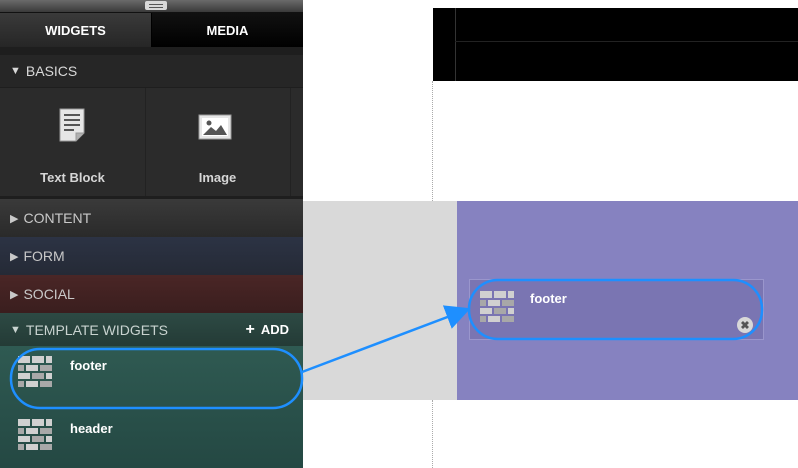 This screenshot has width=798, height=468. Describe the element at coordinates (274, 329) in the screenshot. I see `add-button-label: ADD` at that location.